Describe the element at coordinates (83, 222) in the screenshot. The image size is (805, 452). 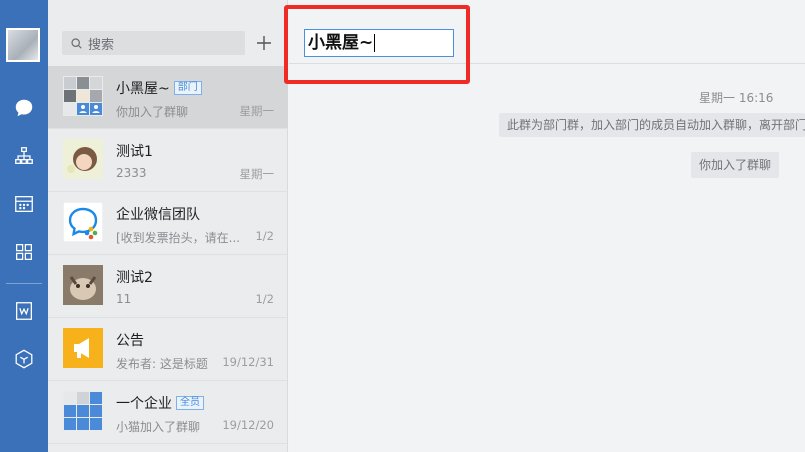
I see `wecom-team-avatar` at that location.